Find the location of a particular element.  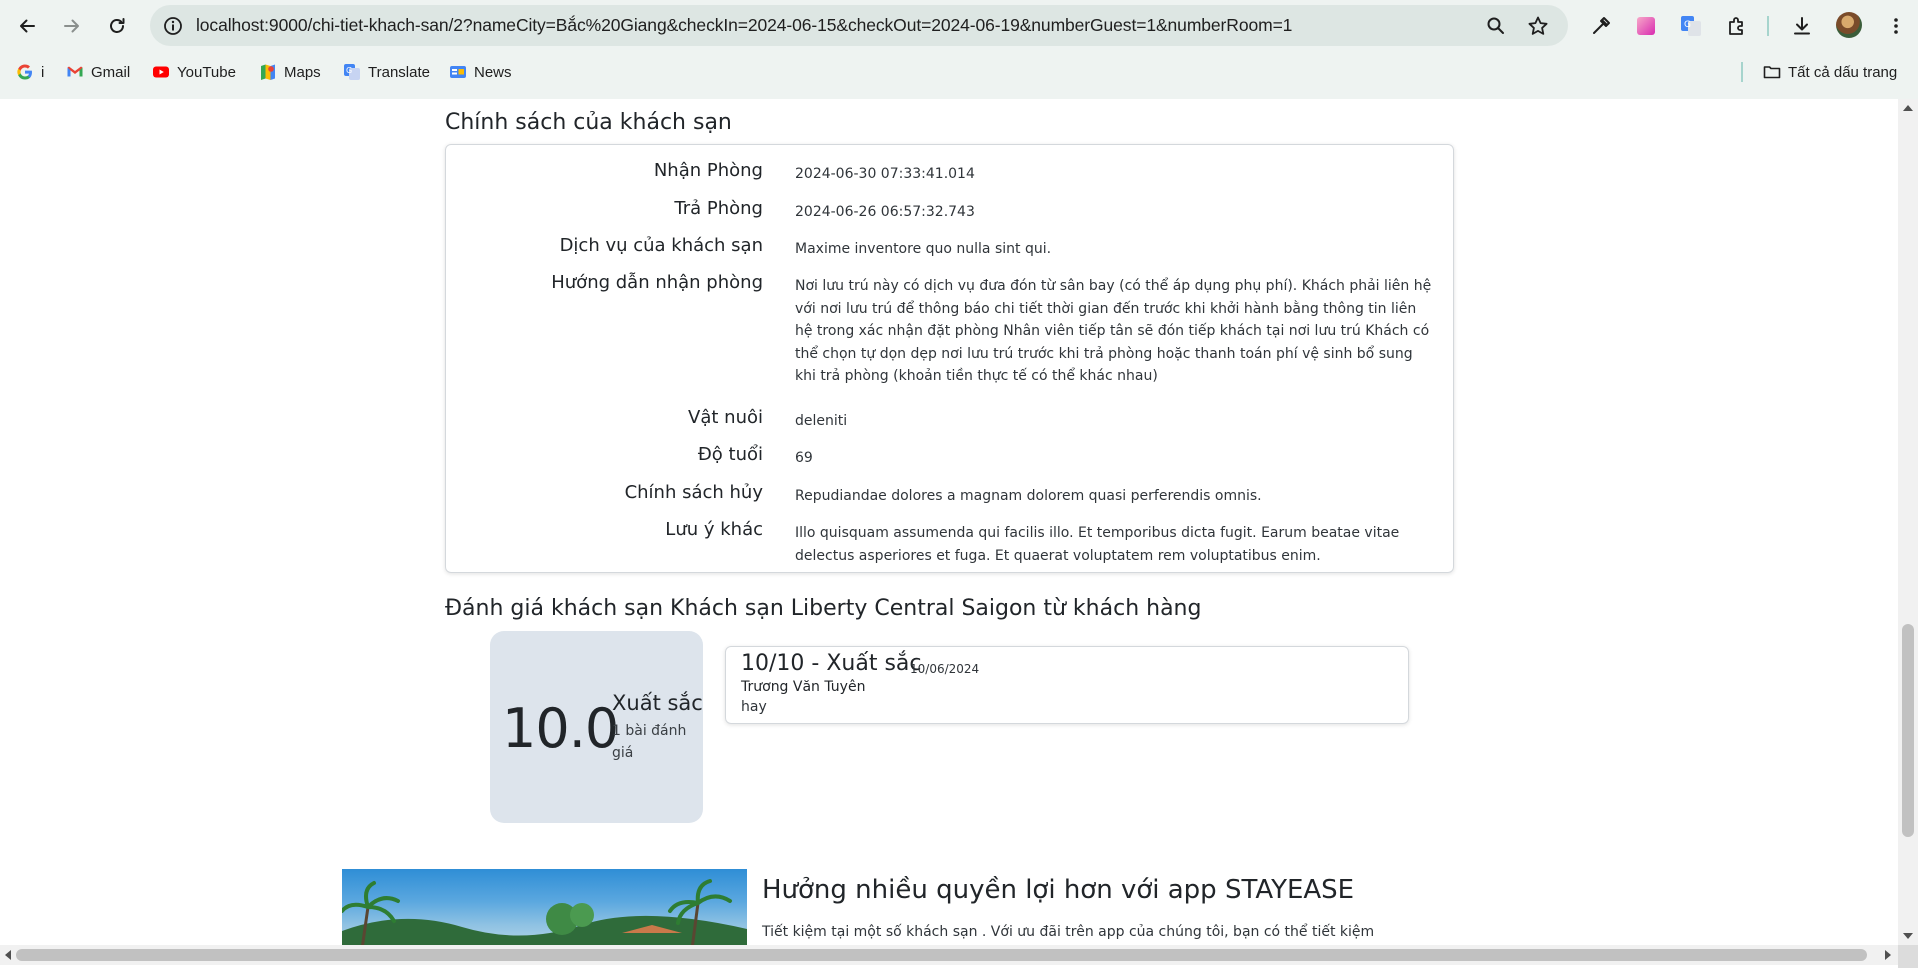

bookmark-translate: G Translate is located at coordinates (386, 72).